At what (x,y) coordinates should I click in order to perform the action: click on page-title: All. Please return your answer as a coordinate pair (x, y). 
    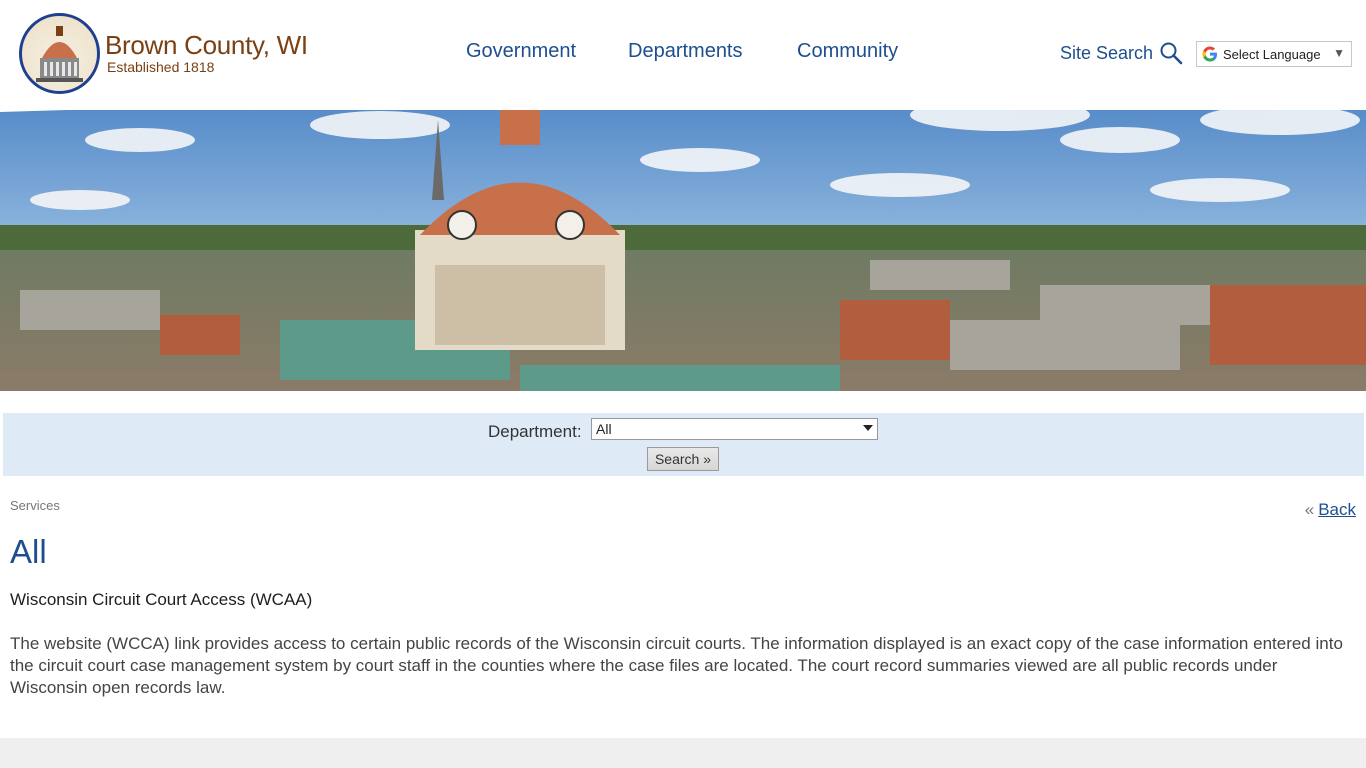
    Looking at the image, I should click on (28, 551).